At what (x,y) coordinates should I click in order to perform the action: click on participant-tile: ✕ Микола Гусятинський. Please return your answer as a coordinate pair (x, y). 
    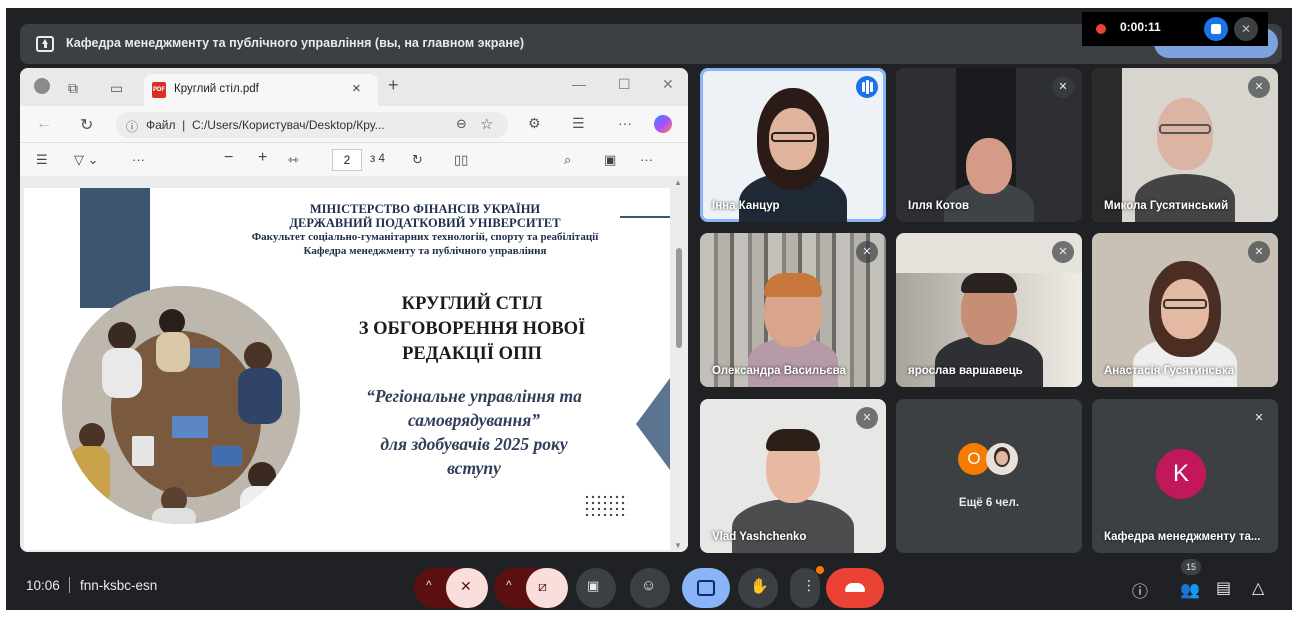
    Looking at the image, I should click on (1185, 145).